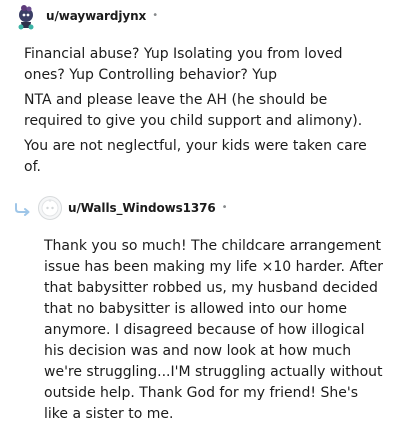  I want to click on username: u/waywardjynx, so click(96, 16).